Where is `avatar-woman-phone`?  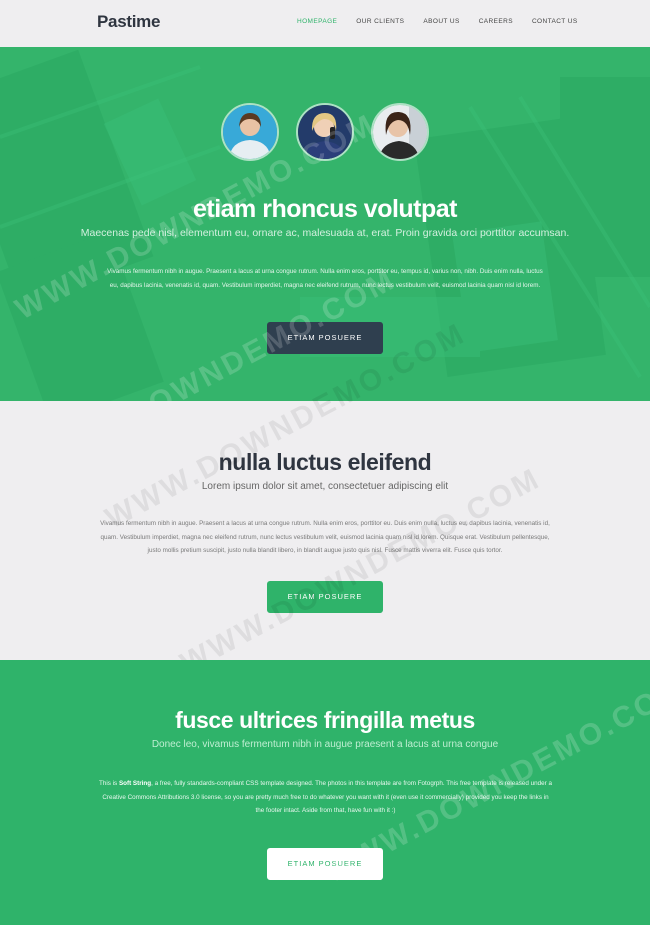
avatar-woman-phone is located at coordinates (325, 132).